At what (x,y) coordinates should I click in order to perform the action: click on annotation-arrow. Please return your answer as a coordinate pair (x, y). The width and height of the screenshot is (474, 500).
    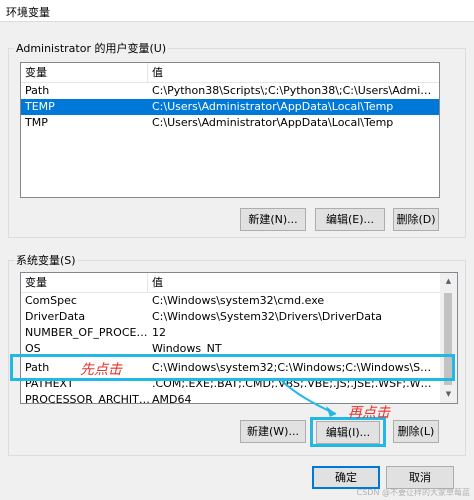
    Looking at the image, I should click on (309, 398).